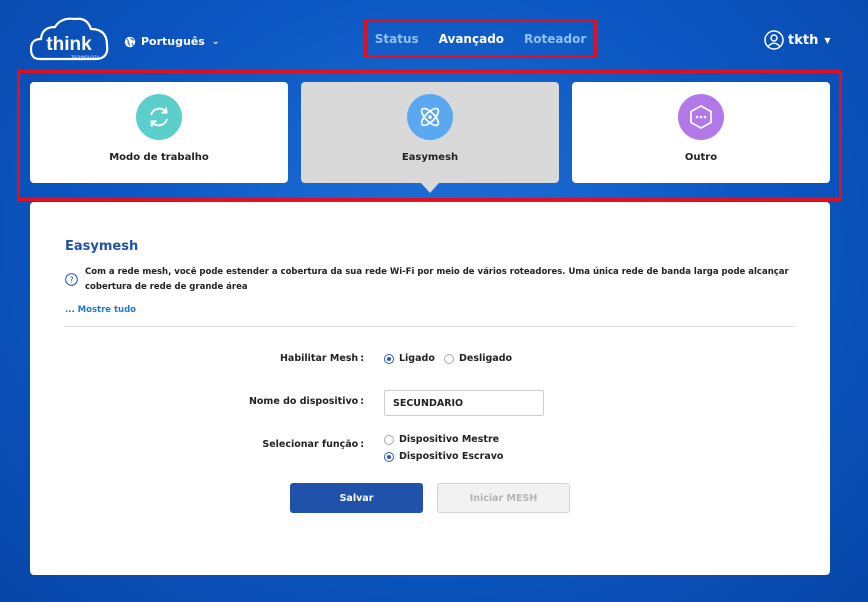 This screenshot has width=868, height=602. What do you see at coordinates (827, 40) in the screenshot?
I see `caret-down-icon: ▼` at bounding box center [827, 40].